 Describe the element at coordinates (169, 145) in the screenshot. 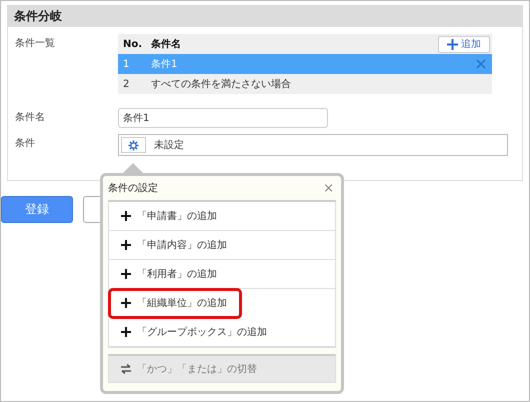

I see `condition-value: 未設定` at that location.